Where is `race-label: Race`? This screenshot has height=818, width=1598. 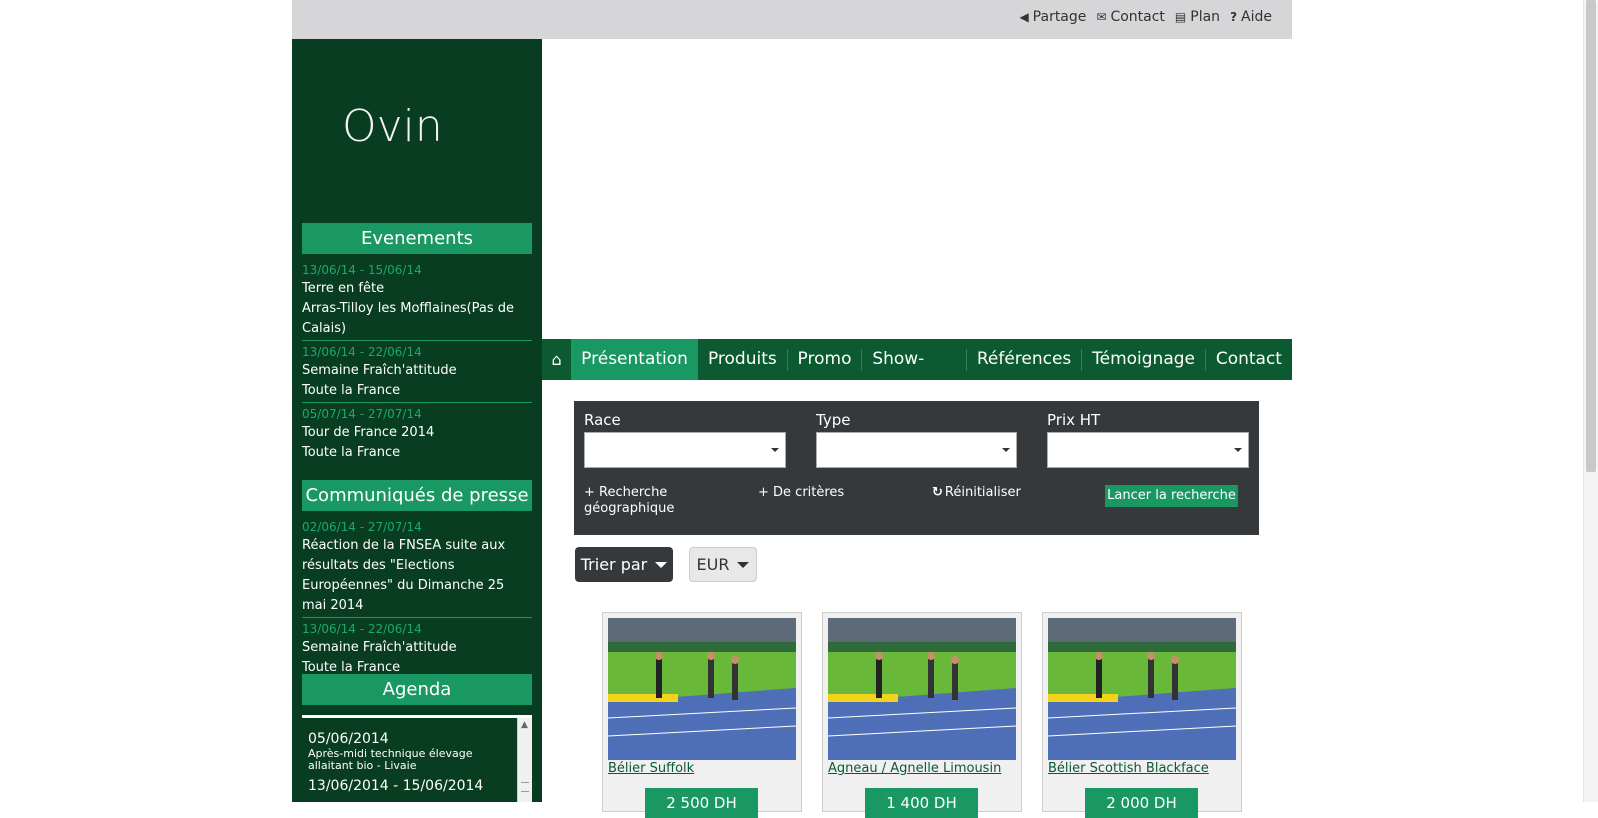
race-label: Race is located at coordinates (602, 420).